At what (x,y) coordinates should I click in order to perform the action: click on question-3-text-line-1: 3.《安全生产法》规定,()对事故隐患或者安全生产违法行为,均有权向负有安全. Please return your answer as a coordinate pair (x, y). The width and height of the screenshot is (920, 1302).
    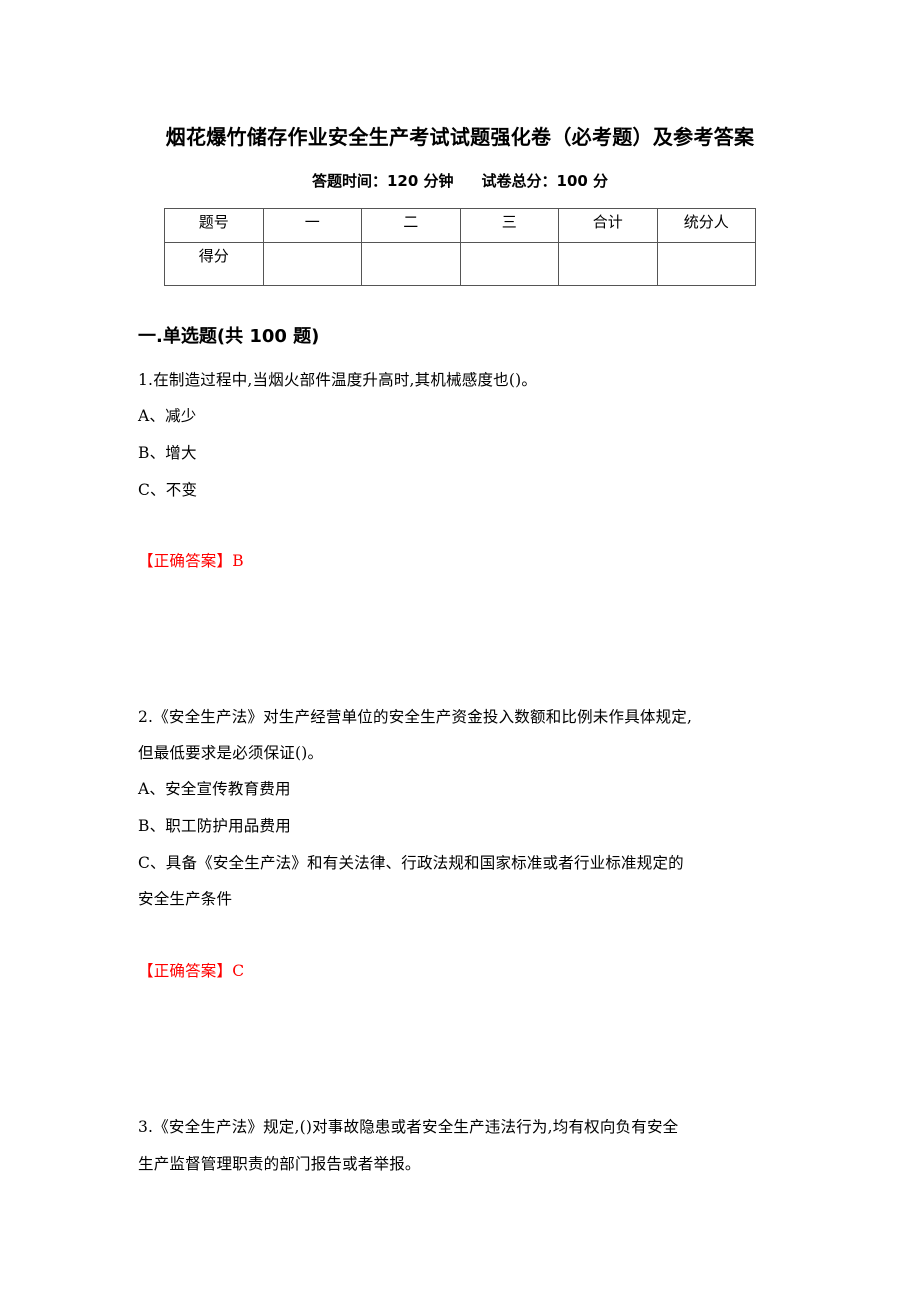
    Looking at the image, I should click on (408, 1127).